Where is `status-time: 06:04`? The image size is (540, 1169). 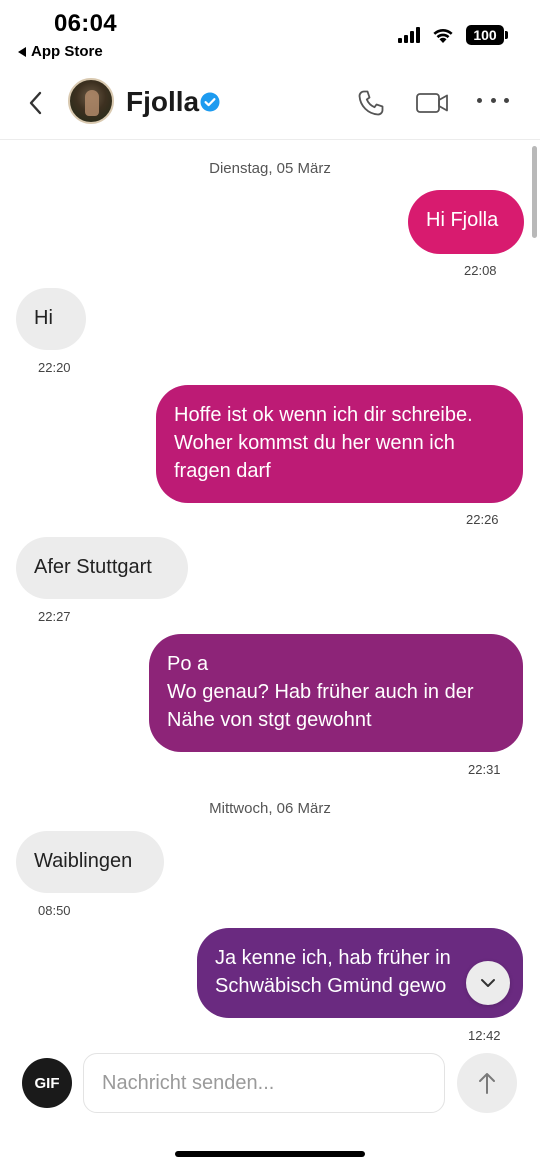
status-time: 06:04 is located at coordinates (85, 23).